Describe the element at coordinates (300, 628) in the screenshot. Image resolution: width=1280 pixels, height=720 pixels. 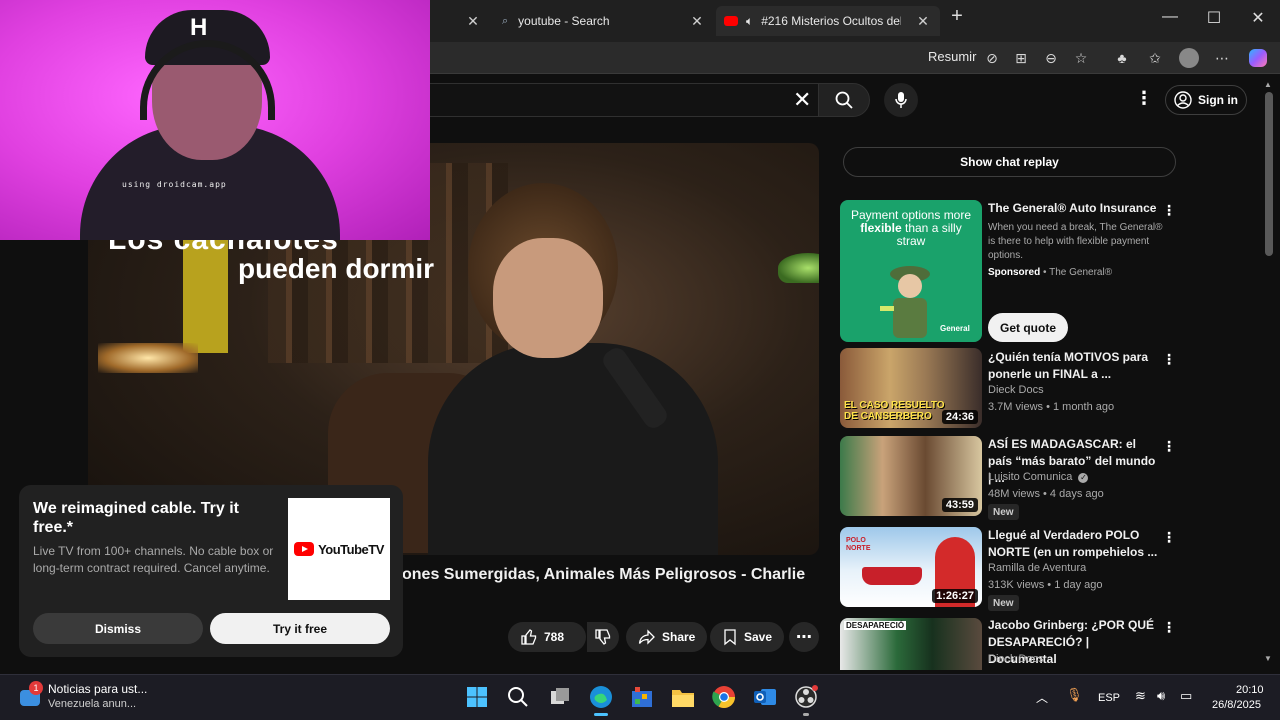
I see `try-it-free-button: Try it free` at that location.